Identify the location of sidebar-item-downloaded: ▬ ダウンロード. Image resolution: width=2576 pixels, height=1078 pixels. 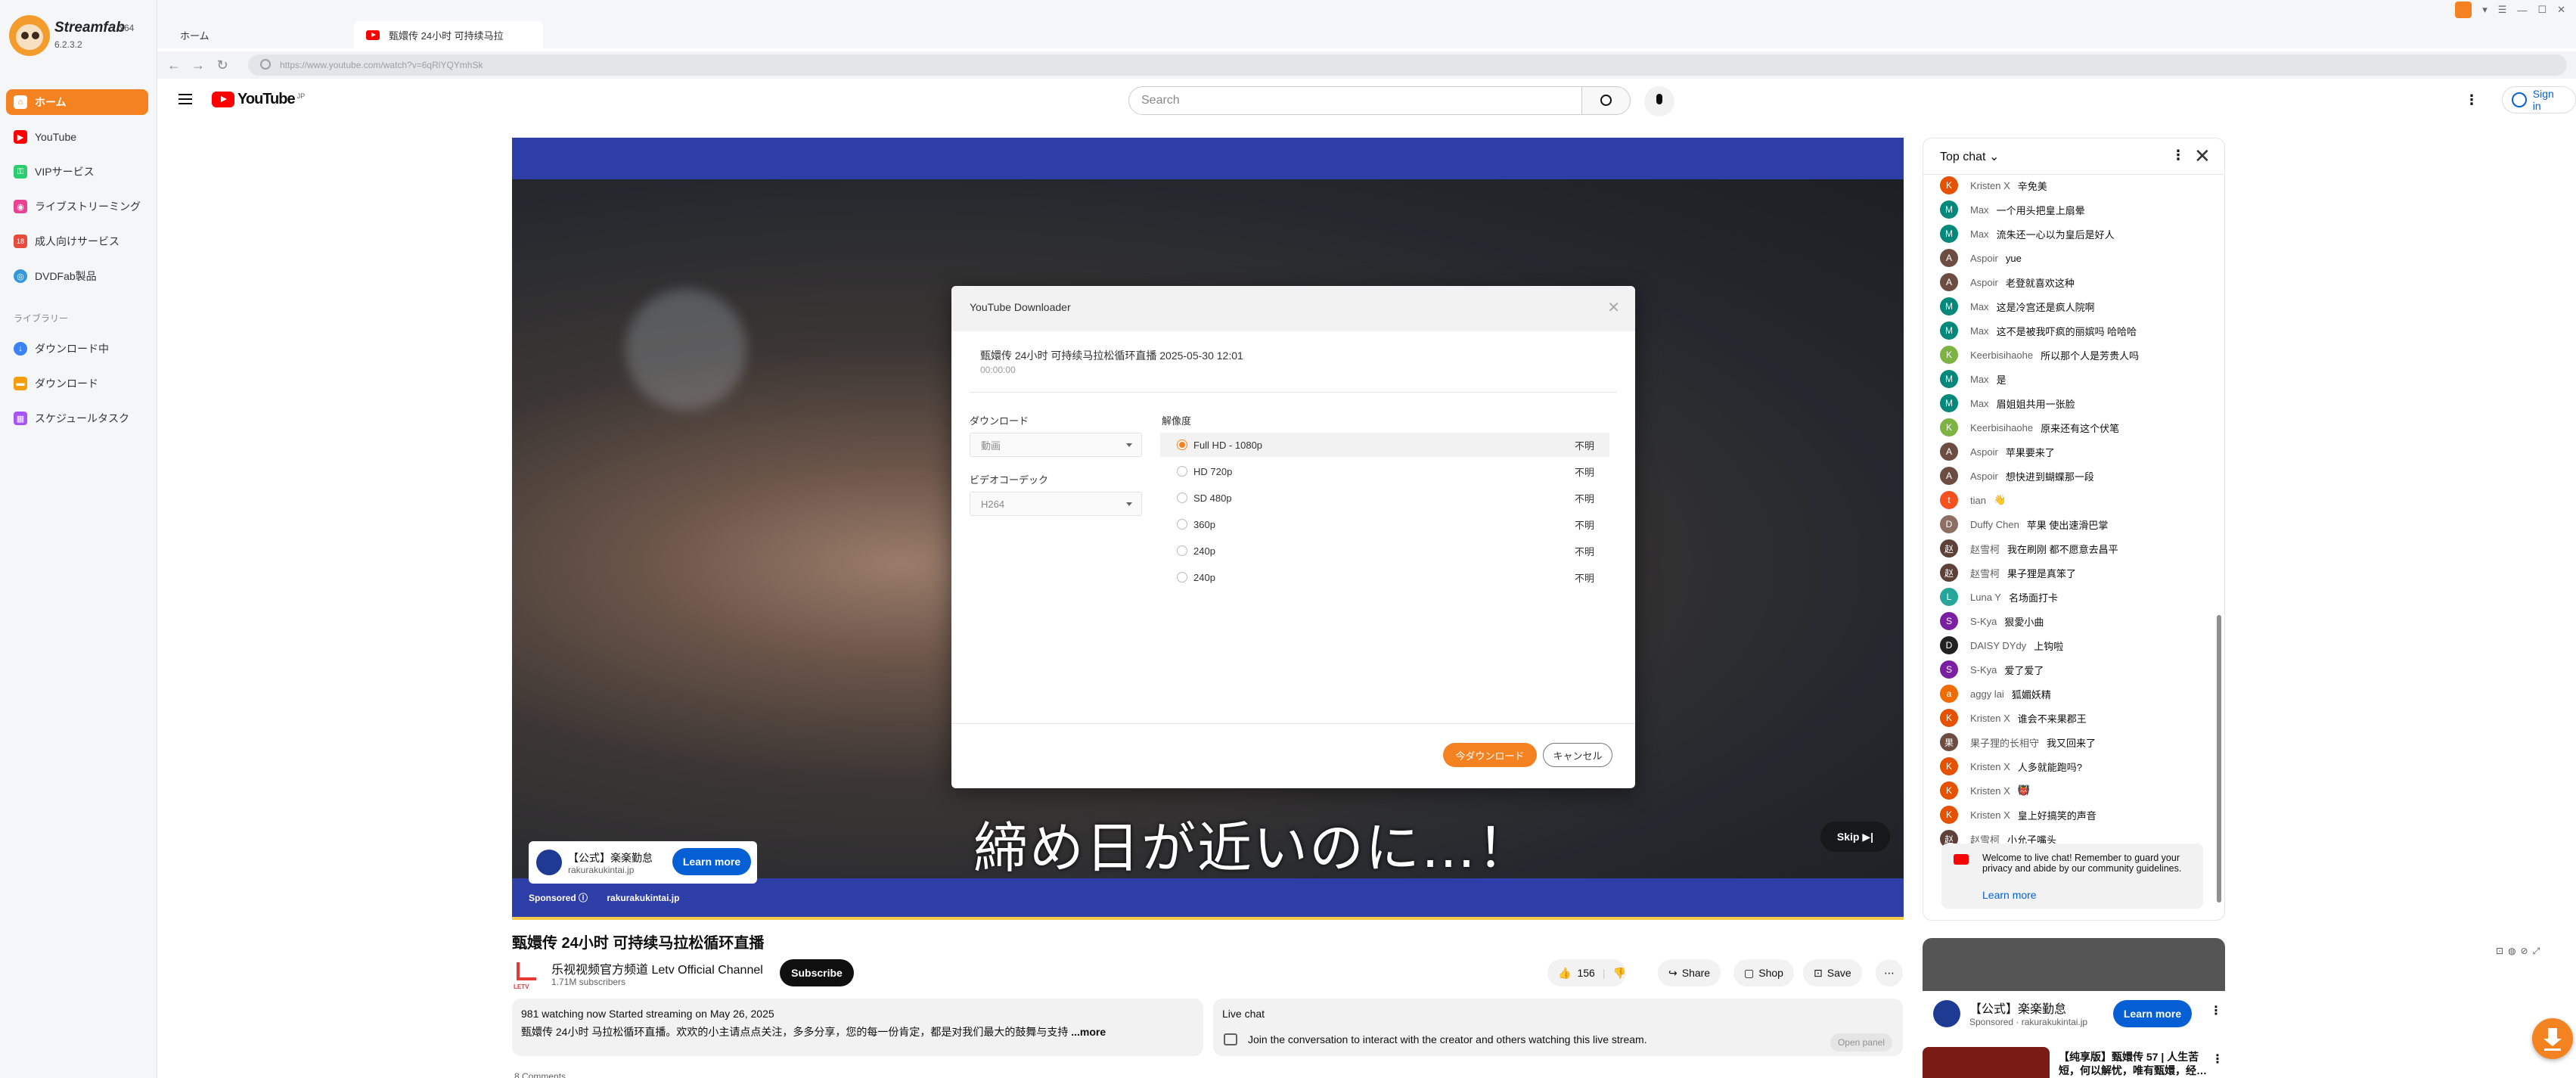
(77, 383).